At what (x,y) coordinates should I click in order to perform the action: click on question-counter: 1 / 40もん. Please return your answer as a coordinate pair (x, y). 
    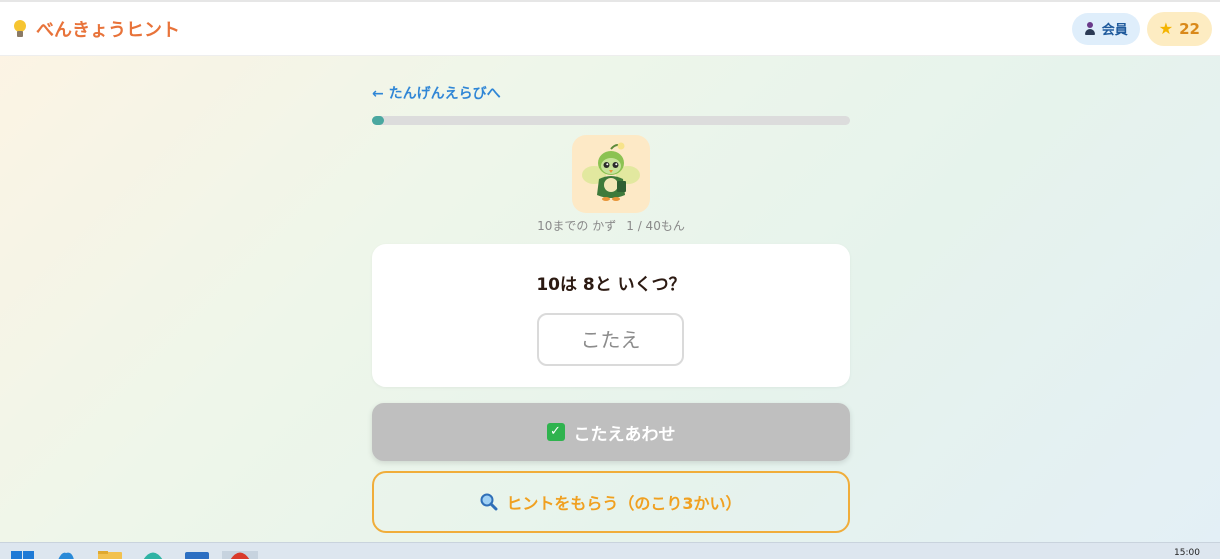
    Looking at the image, I should click on (655, 226).